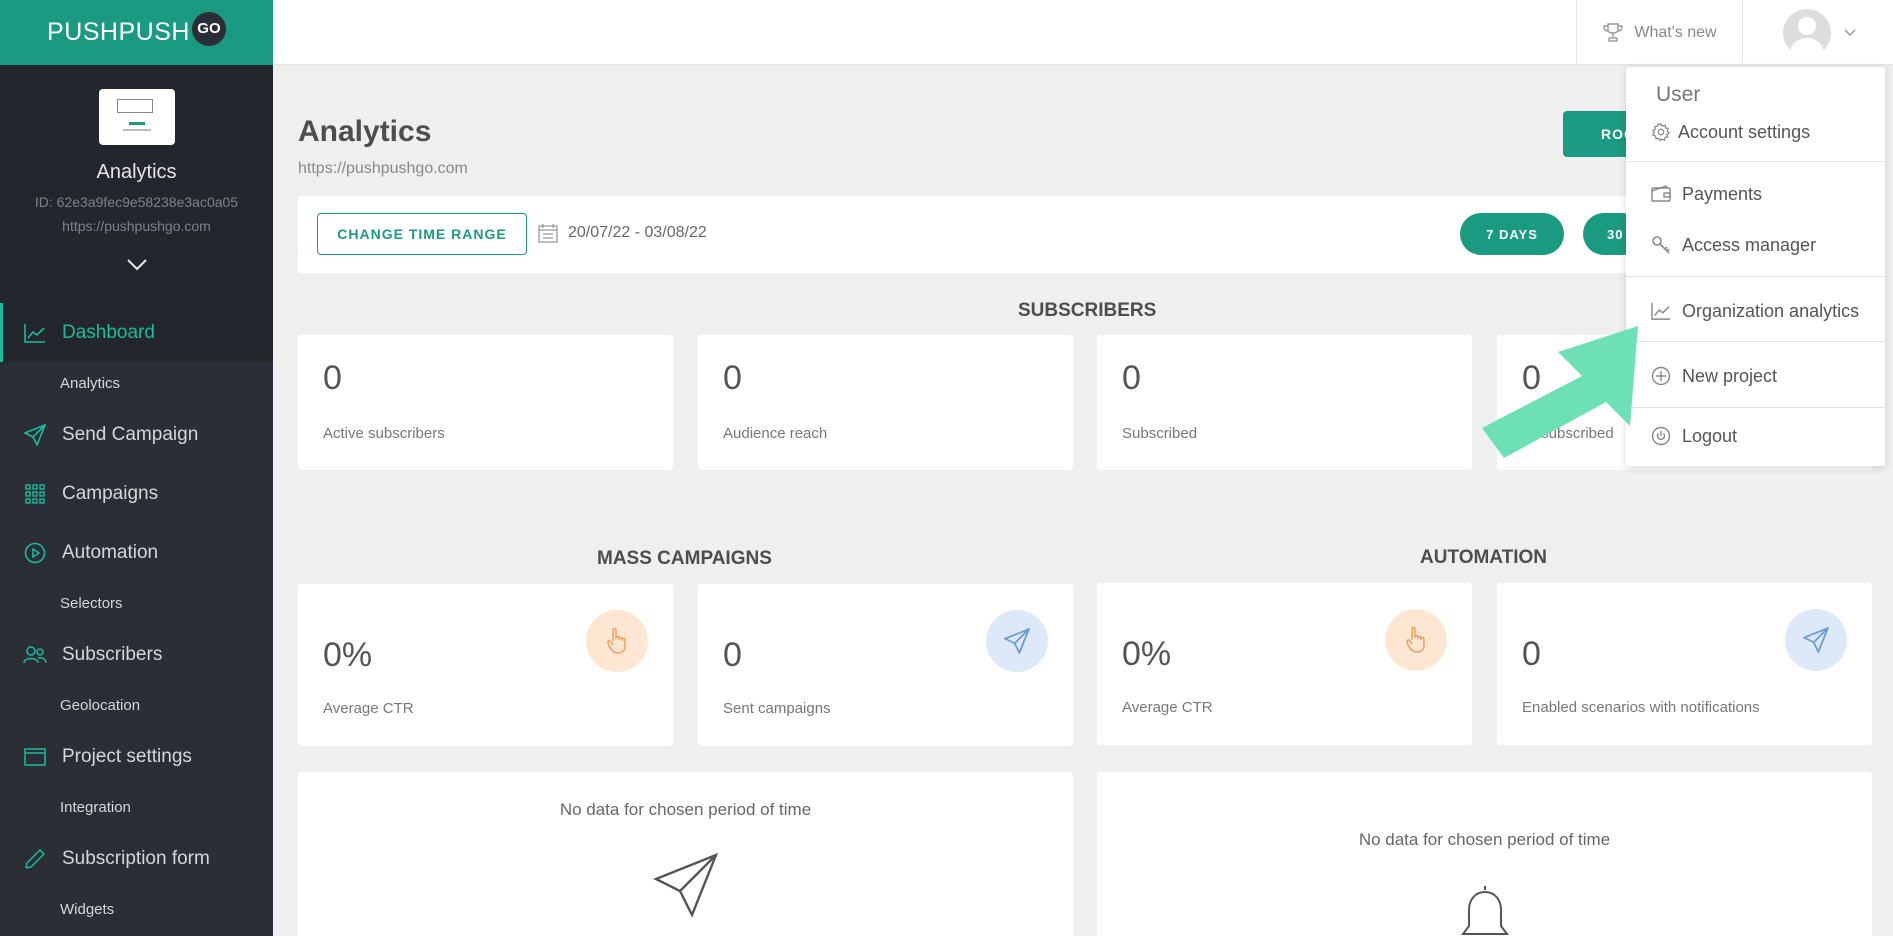  I want to click on sidebar-item-label: Campaigns, so click(110, 493).